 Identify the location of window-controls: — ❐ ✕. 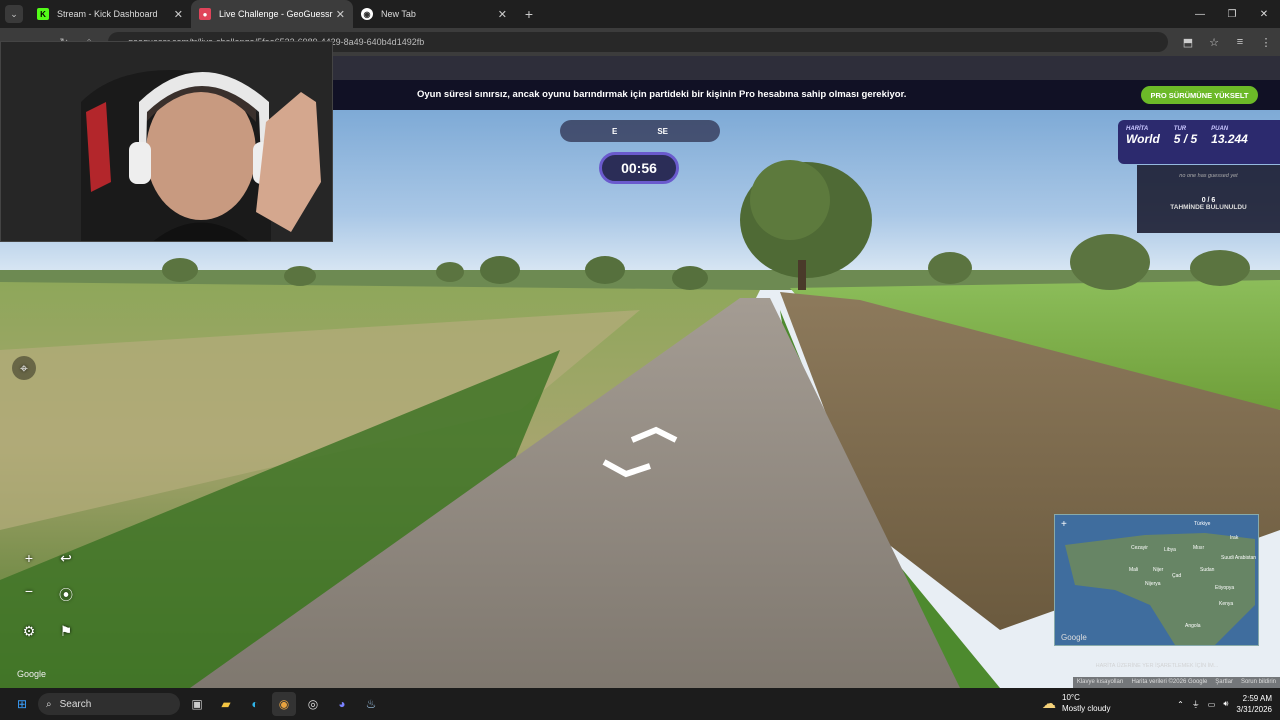
(1232, 14).